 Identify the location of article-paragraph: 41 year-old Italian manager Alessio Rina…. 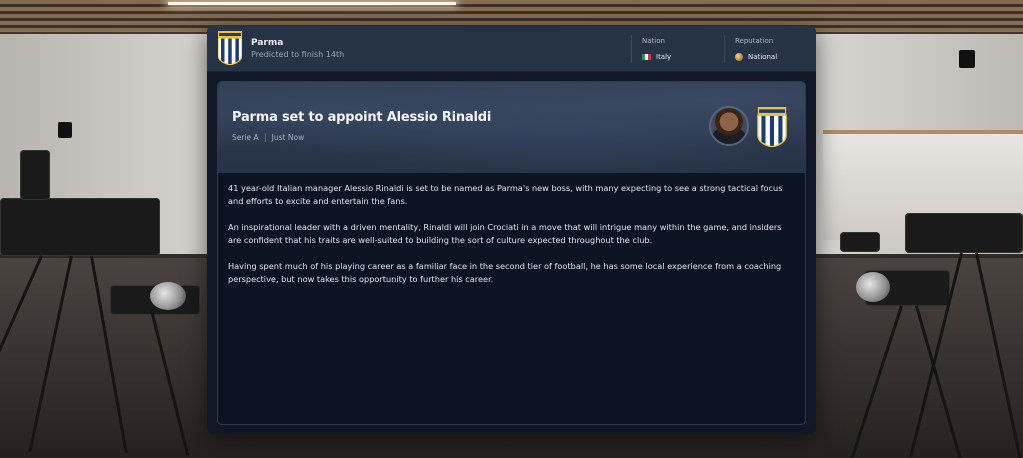
(505, 194).